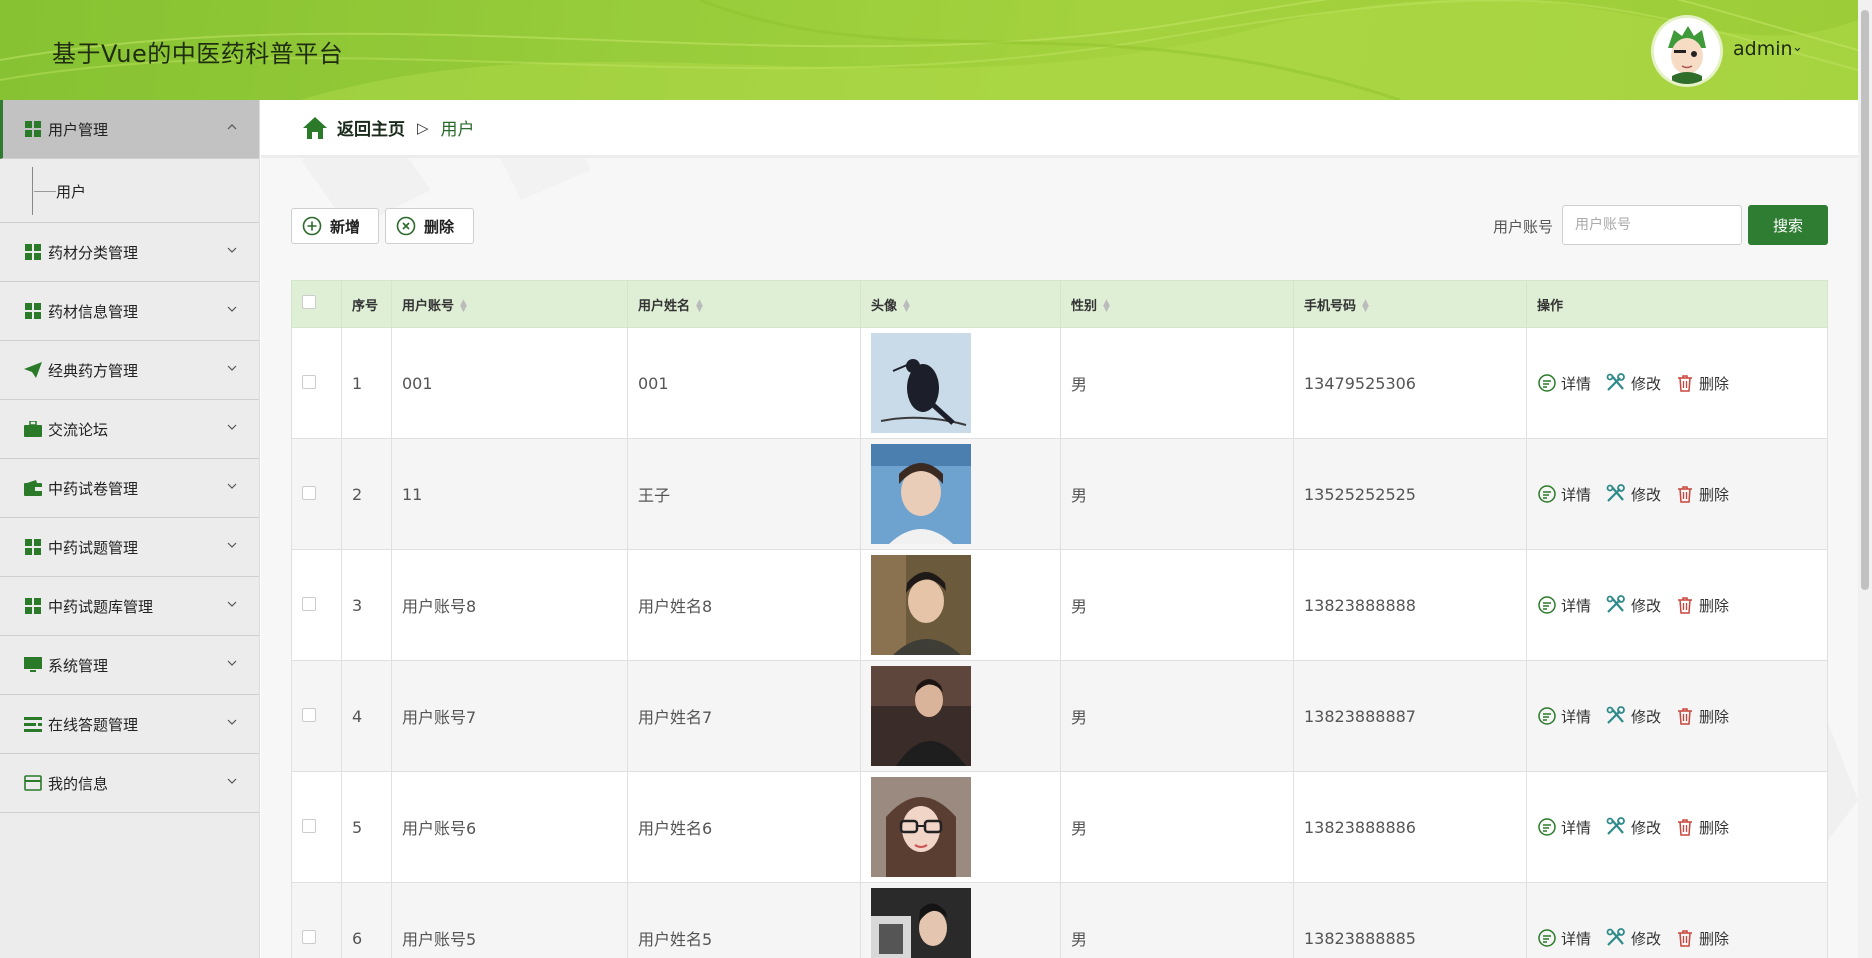  I want to click on delete-label: 删除, so click(1714, 716).